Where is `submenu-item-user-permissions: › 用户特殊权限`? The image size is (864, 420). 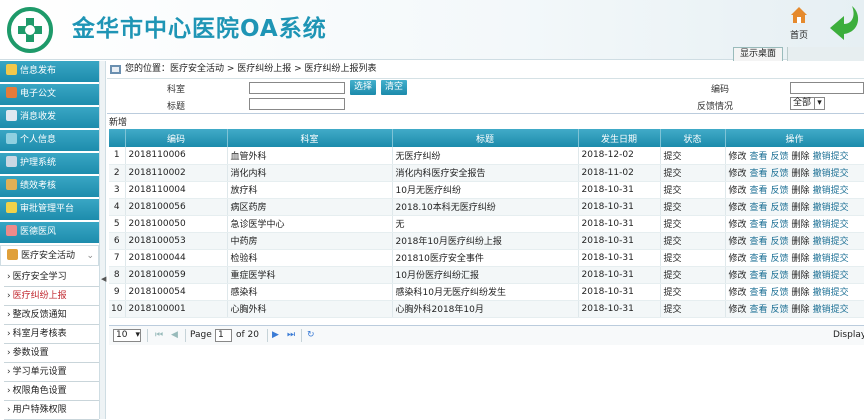 submenu-item-user-permissions: › 用户特殊权限 is located at coordinates (51, 410).